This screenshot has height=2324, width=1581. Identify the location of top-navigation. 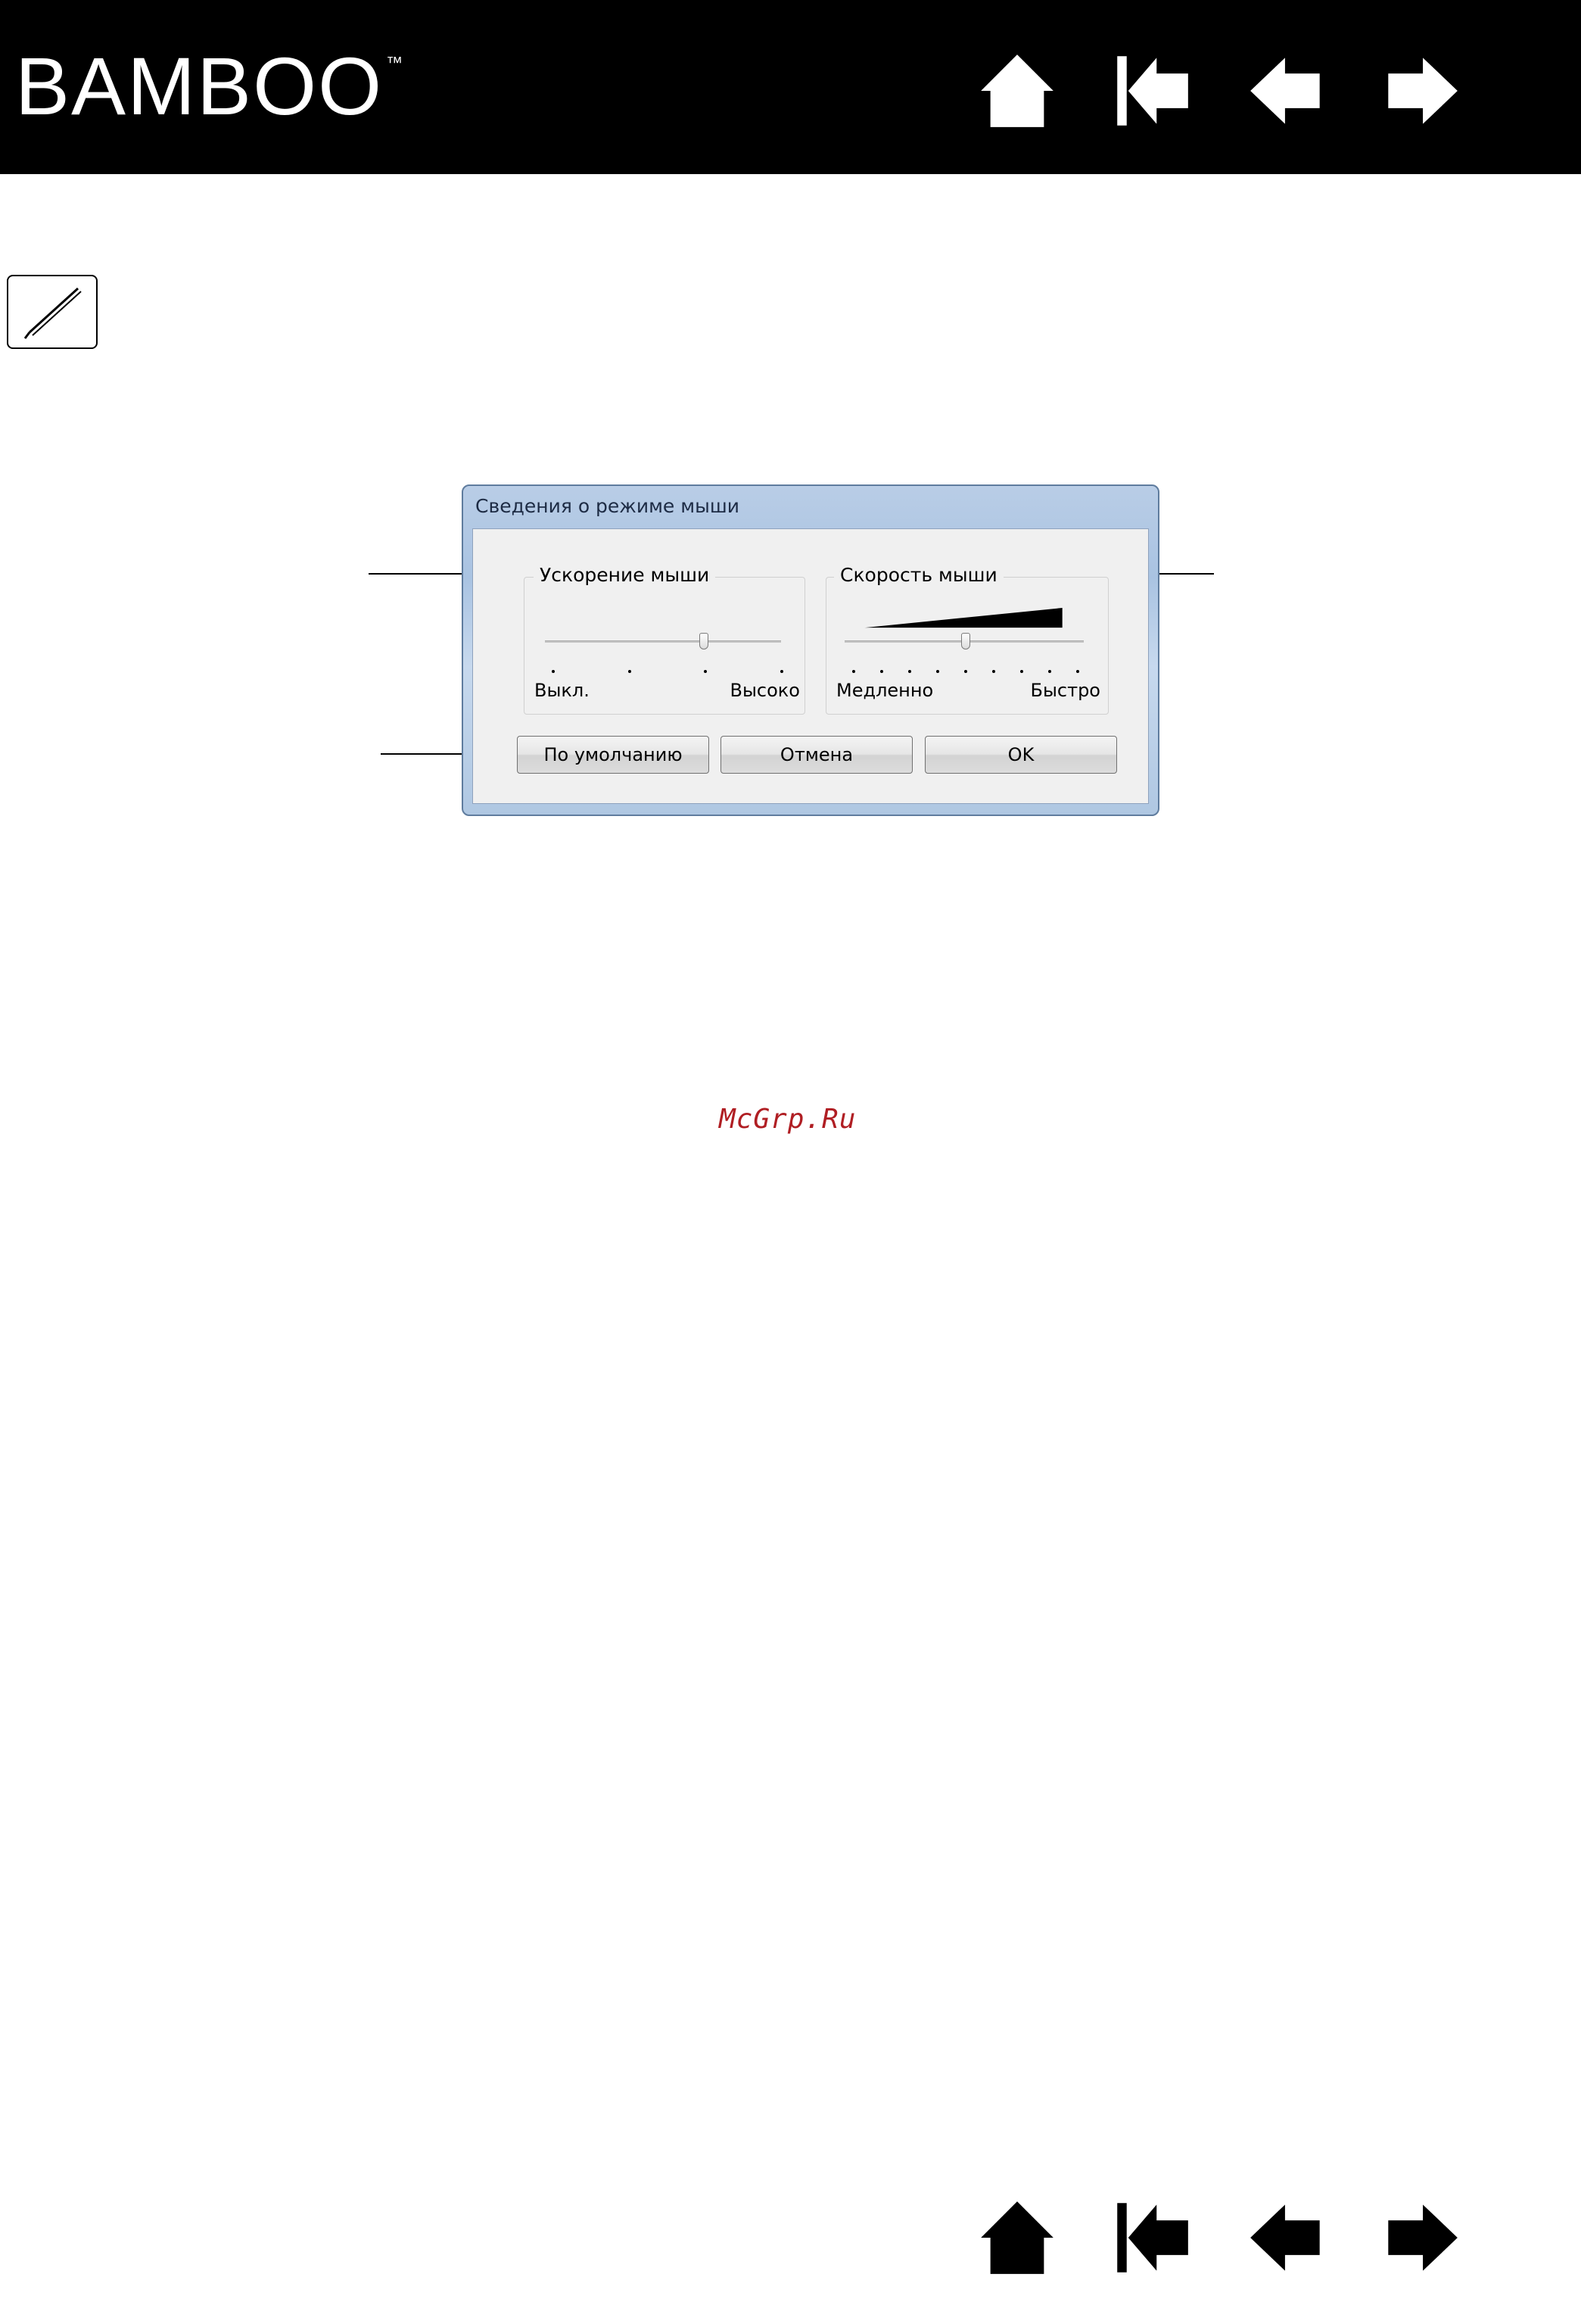
(1219, 90).